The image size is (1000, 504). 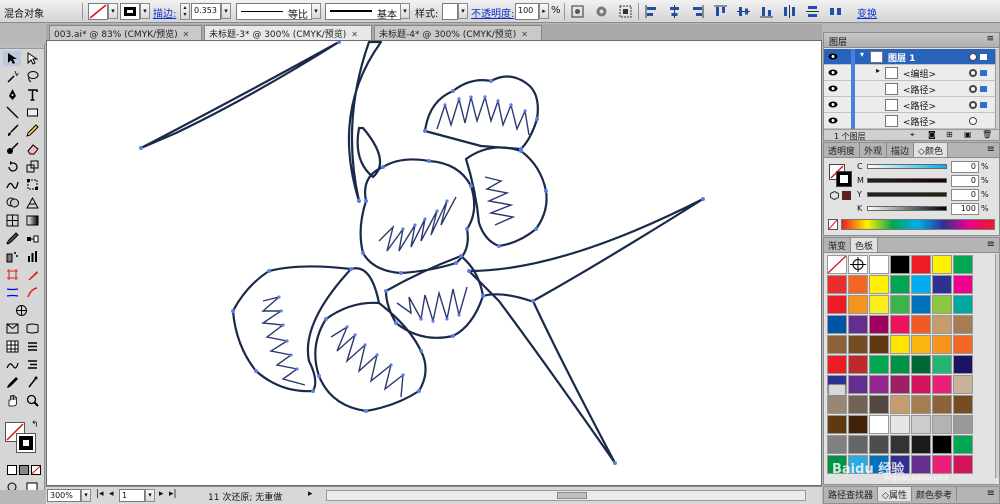 I want to click on channel-value-y: 0, so click(x=965, y=195).